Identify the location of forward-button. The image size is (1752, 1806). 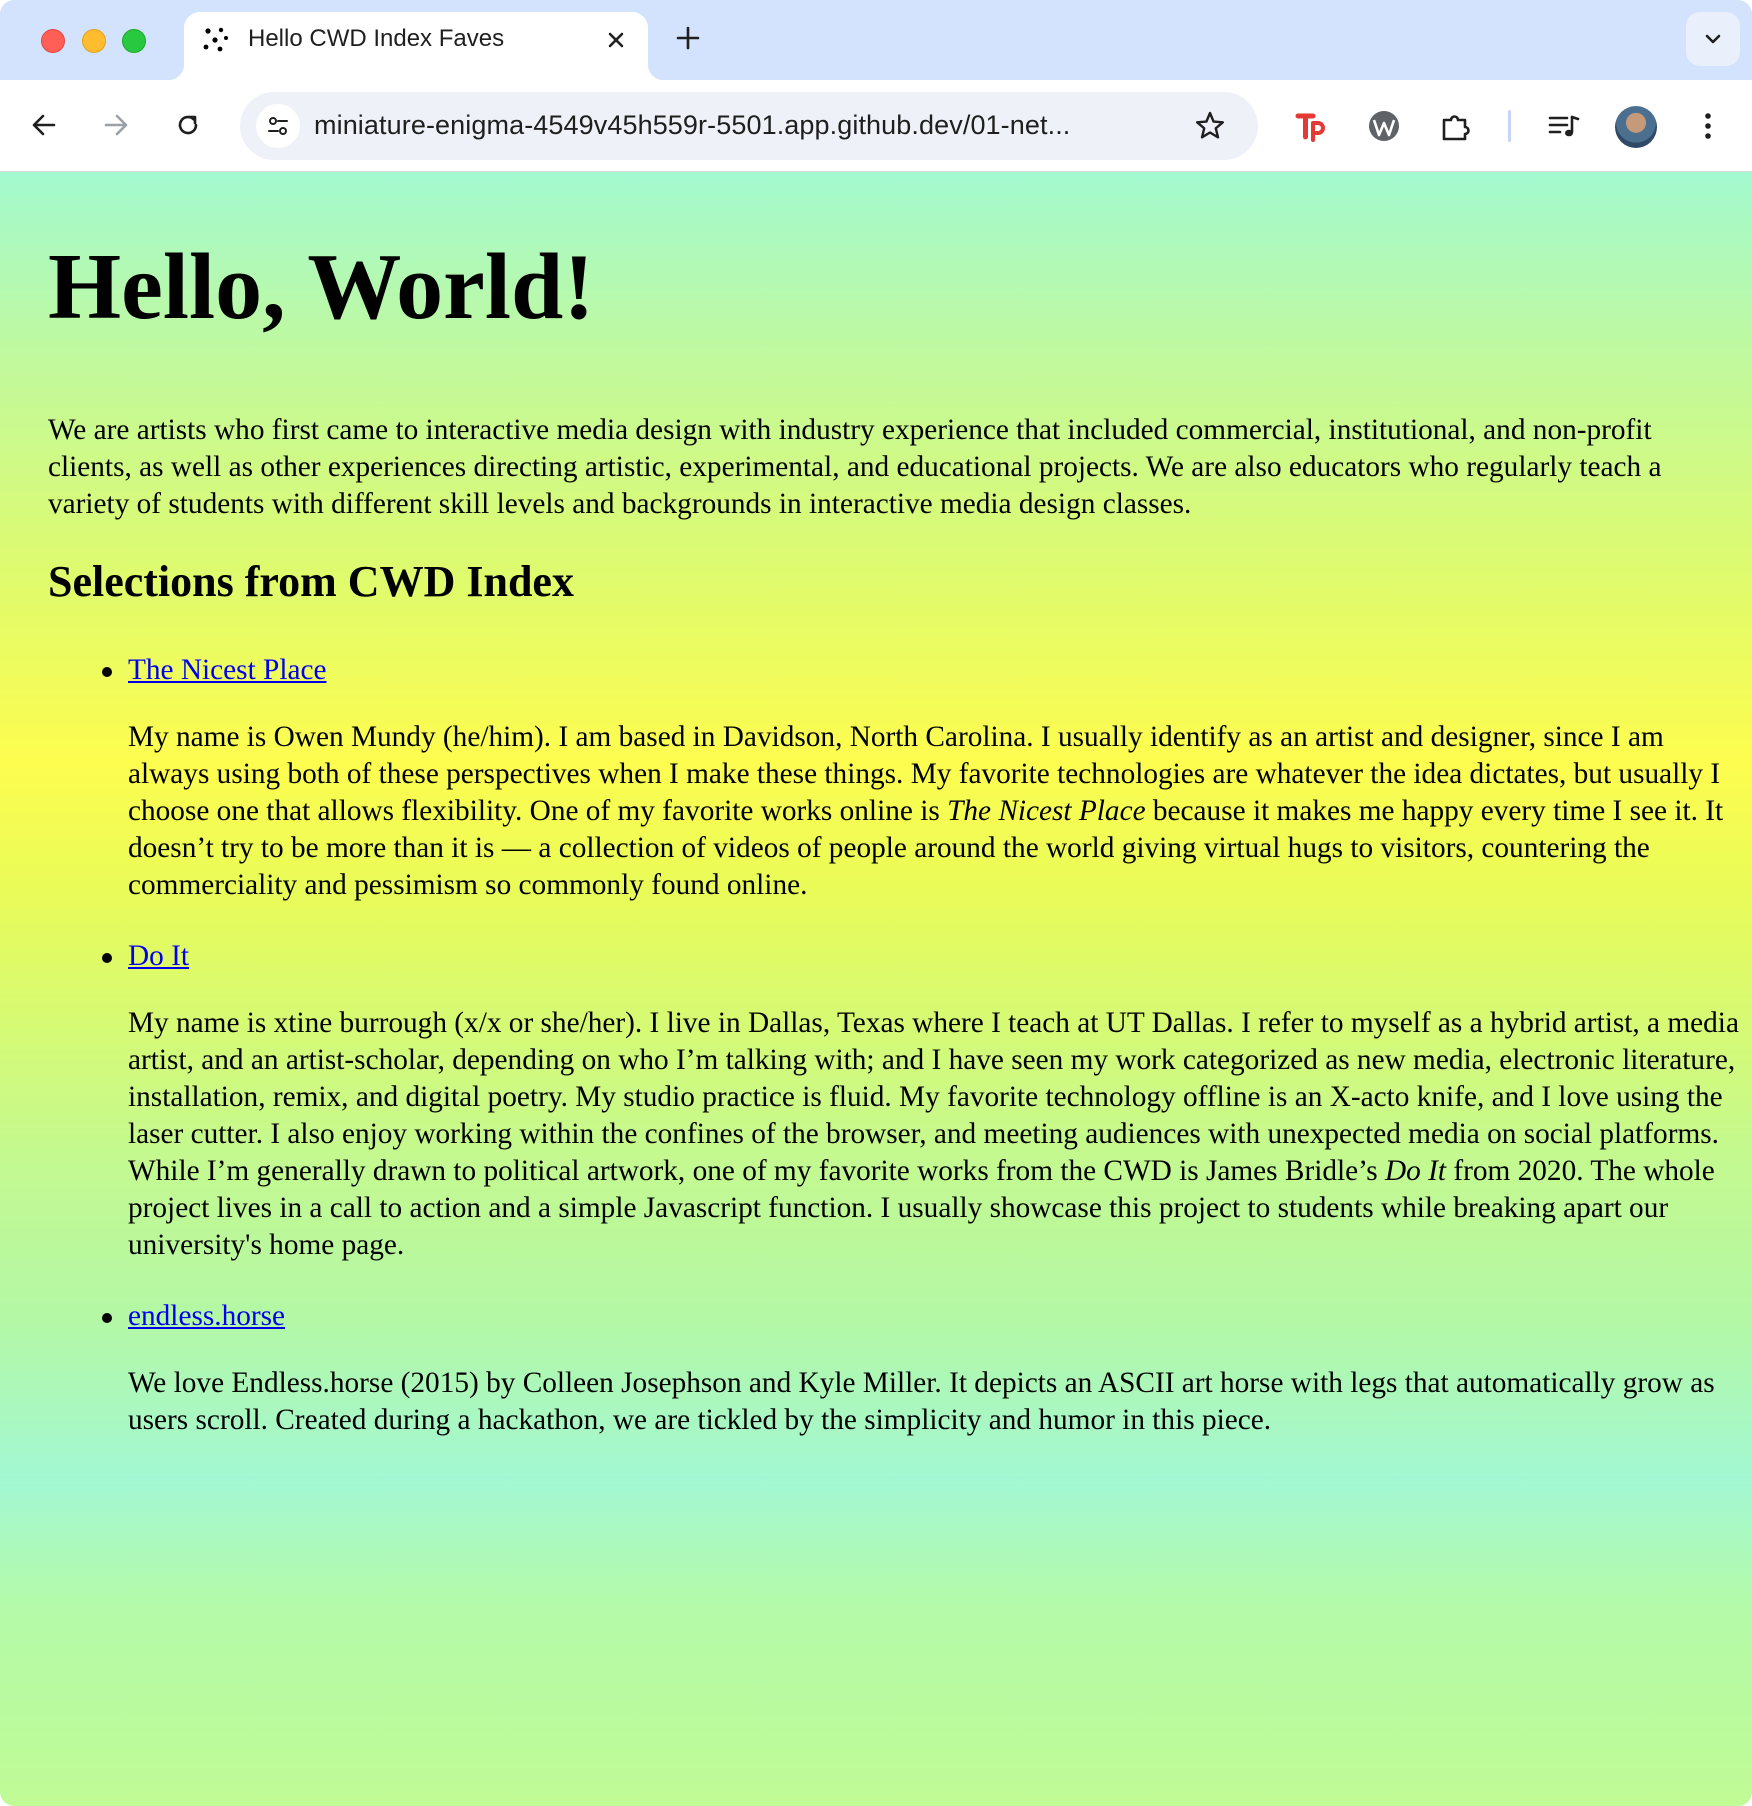
(116, 125).